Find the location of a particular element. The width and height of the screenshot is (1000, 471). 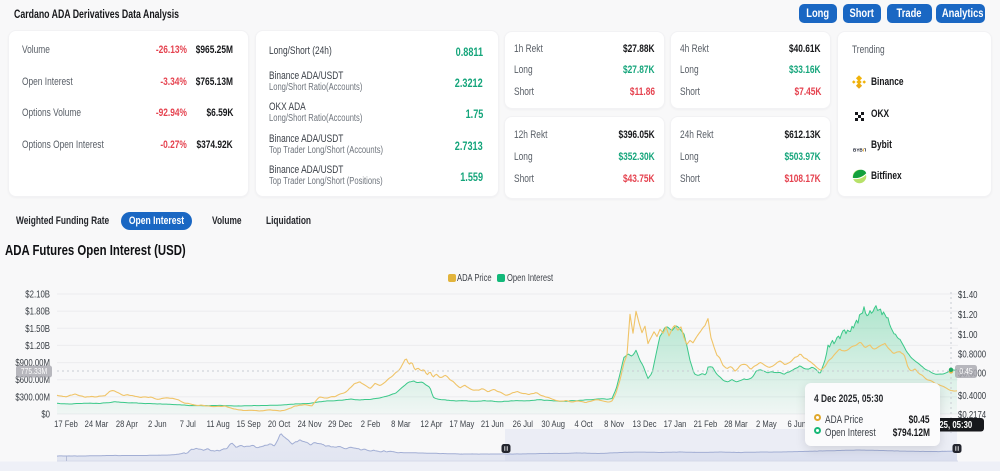

svg-text: 21 Jun is located at coordinates (492, 423).